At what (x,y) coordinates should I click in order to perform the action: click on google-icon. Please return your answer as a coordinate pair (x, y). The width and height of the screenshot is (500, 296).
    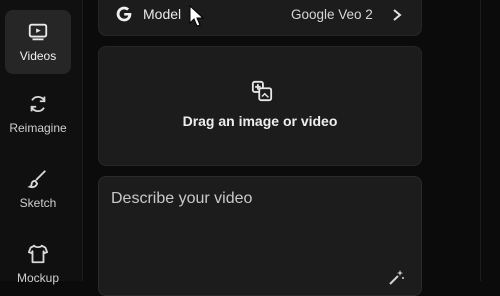
    Looking at the image, I should click on (124, 14).